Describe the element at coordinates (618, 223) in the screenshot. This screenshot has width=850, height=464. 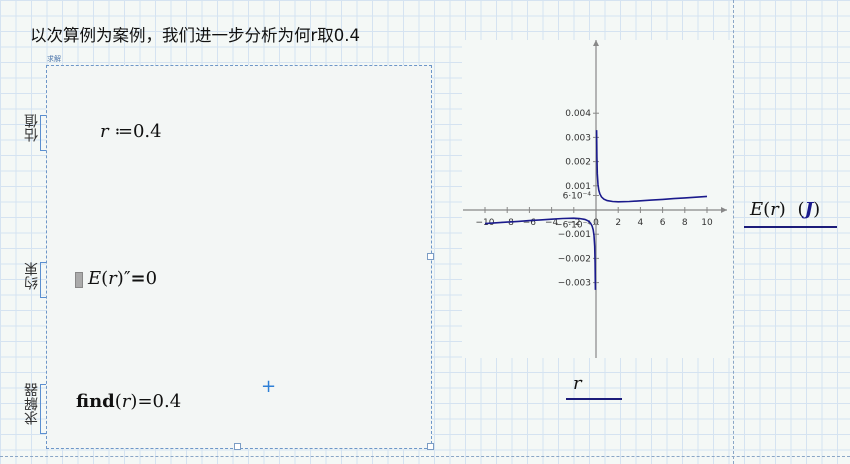
I see `x-tick-label: 2` at that location.